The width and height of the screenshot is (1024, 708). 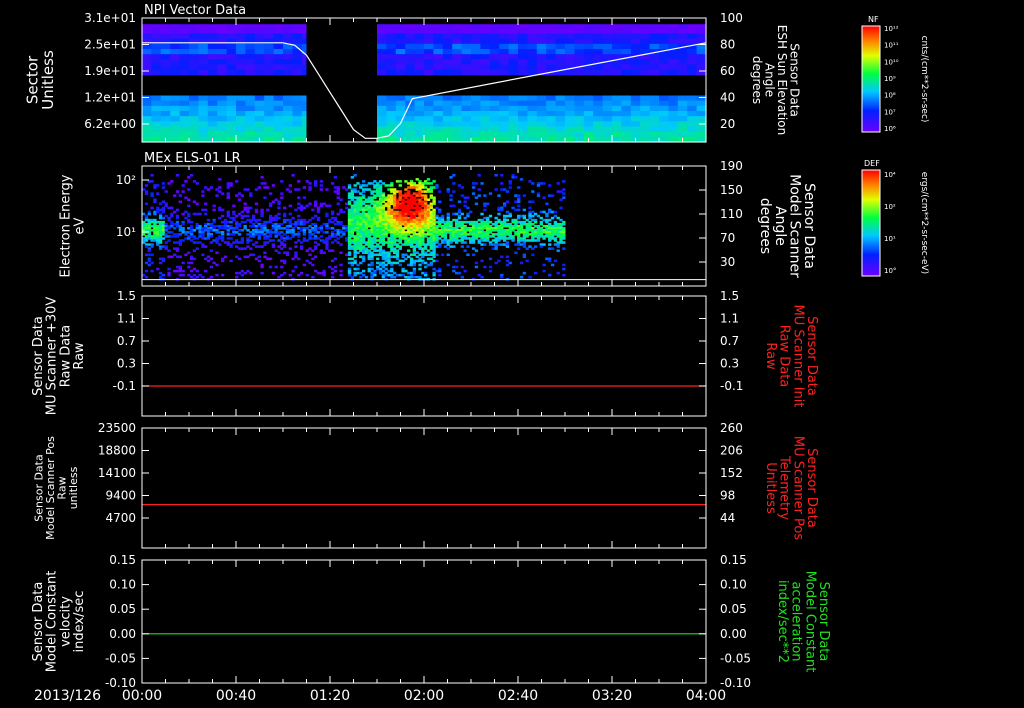 What do you see at coordinates (120, 496) in the screenshot?
I see `scanner-pos-panel-ytick-label: 9400` at bounding box center [120, 496].